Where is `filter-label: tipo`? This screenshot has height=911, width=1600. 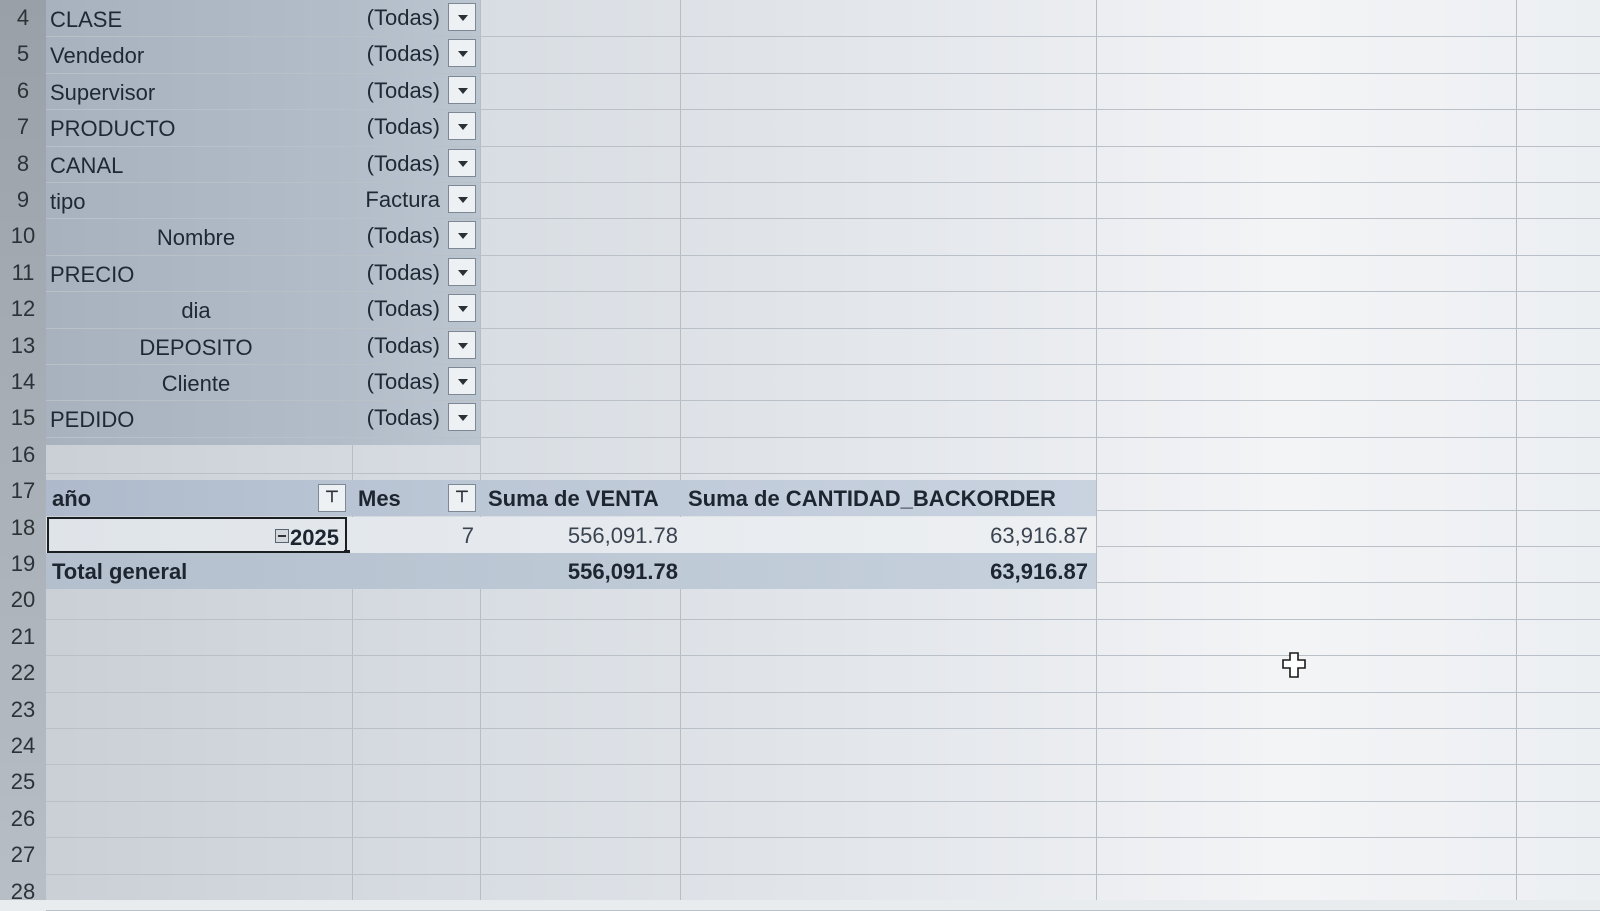
filter-label: tipo is located at coordinates (68, 201).